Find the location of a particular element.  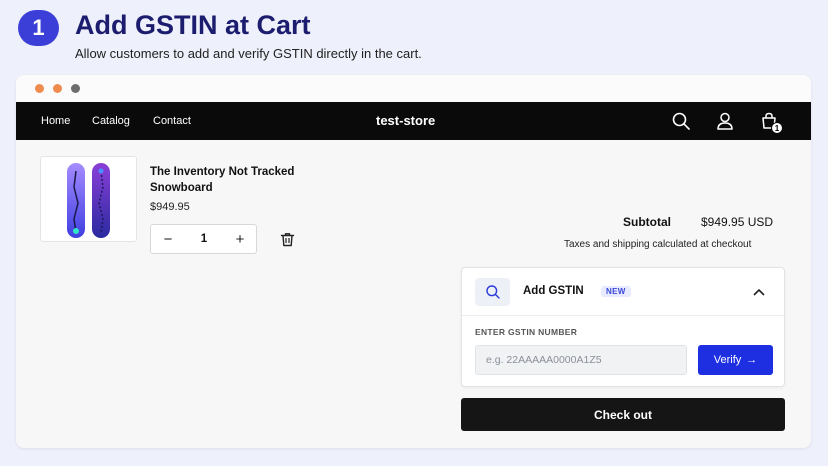

subtotal-value: $949.95 USD is located at coordinates (737, 222).